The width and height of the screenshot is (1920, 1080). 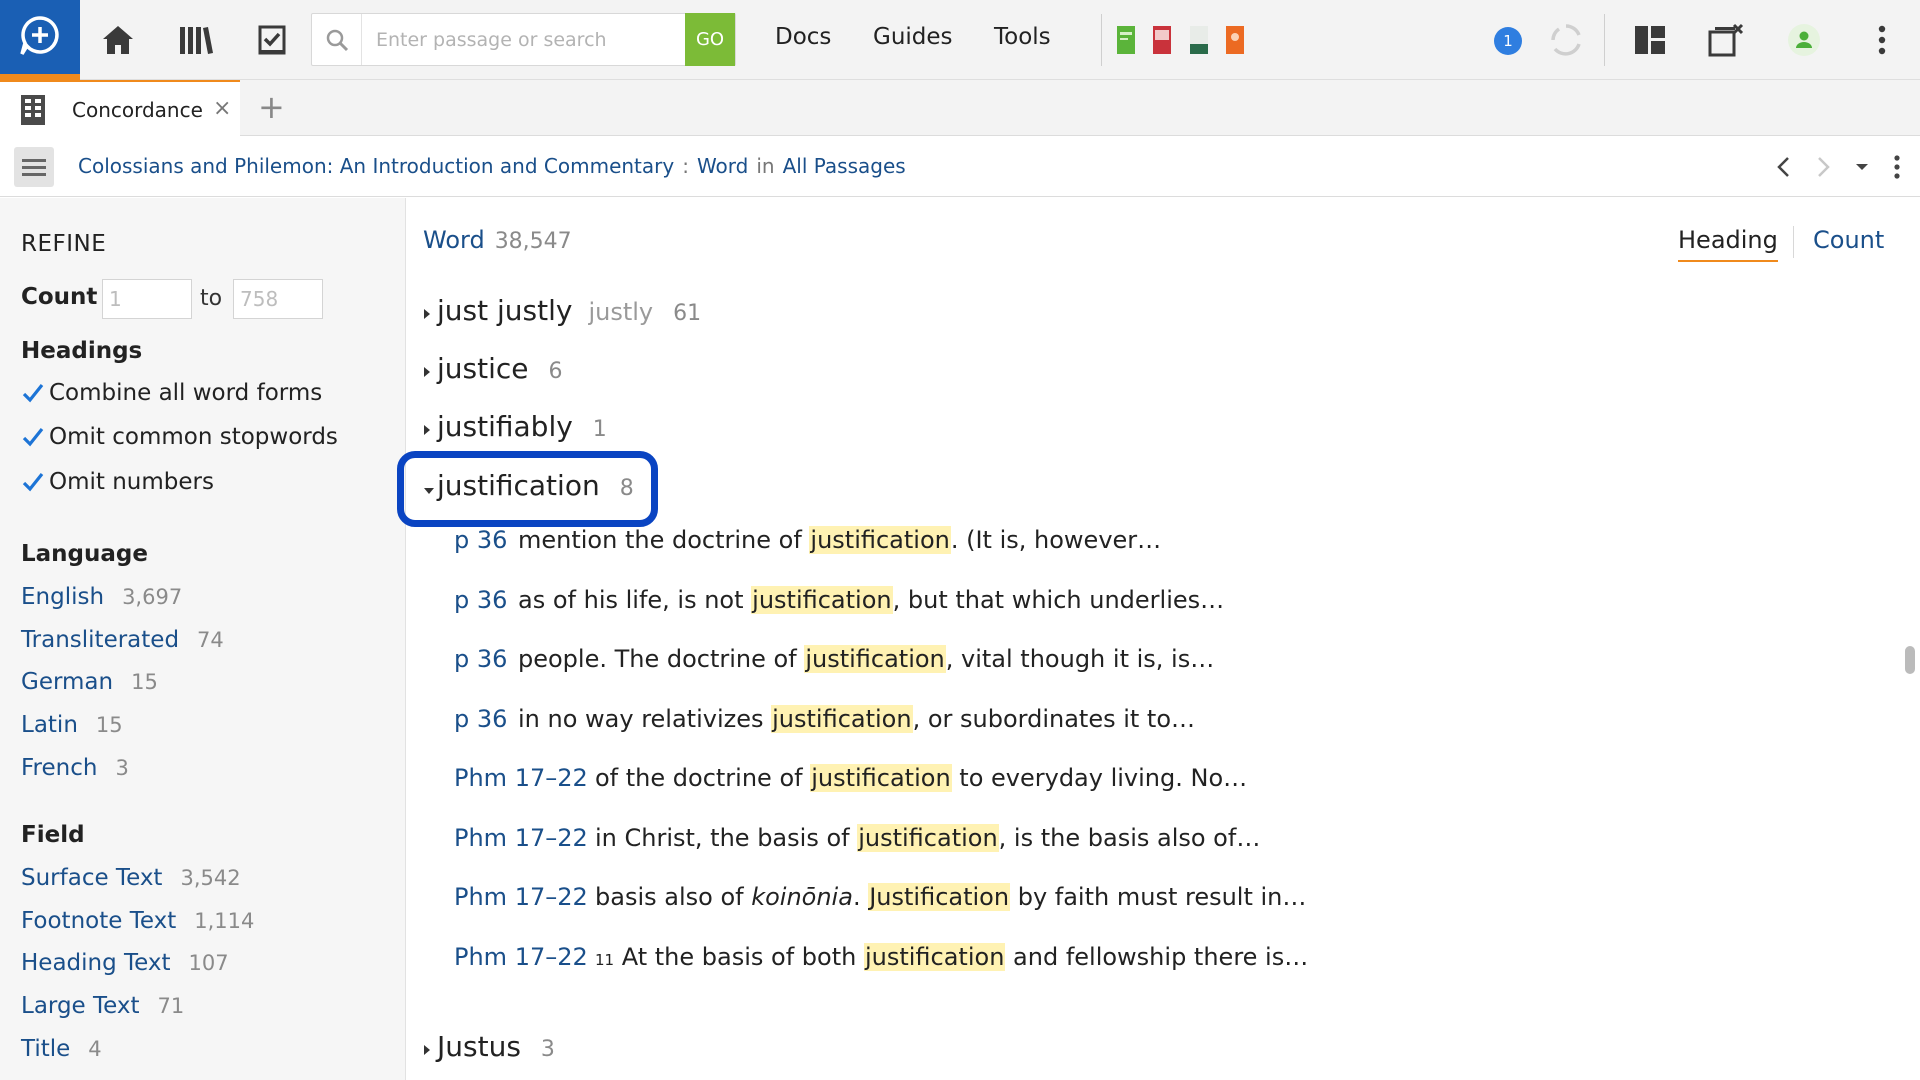 What do you see at coordinates (1199, 40) in the screenshot?
I see `dark-book-icon` at bounding box center [1199, 40].